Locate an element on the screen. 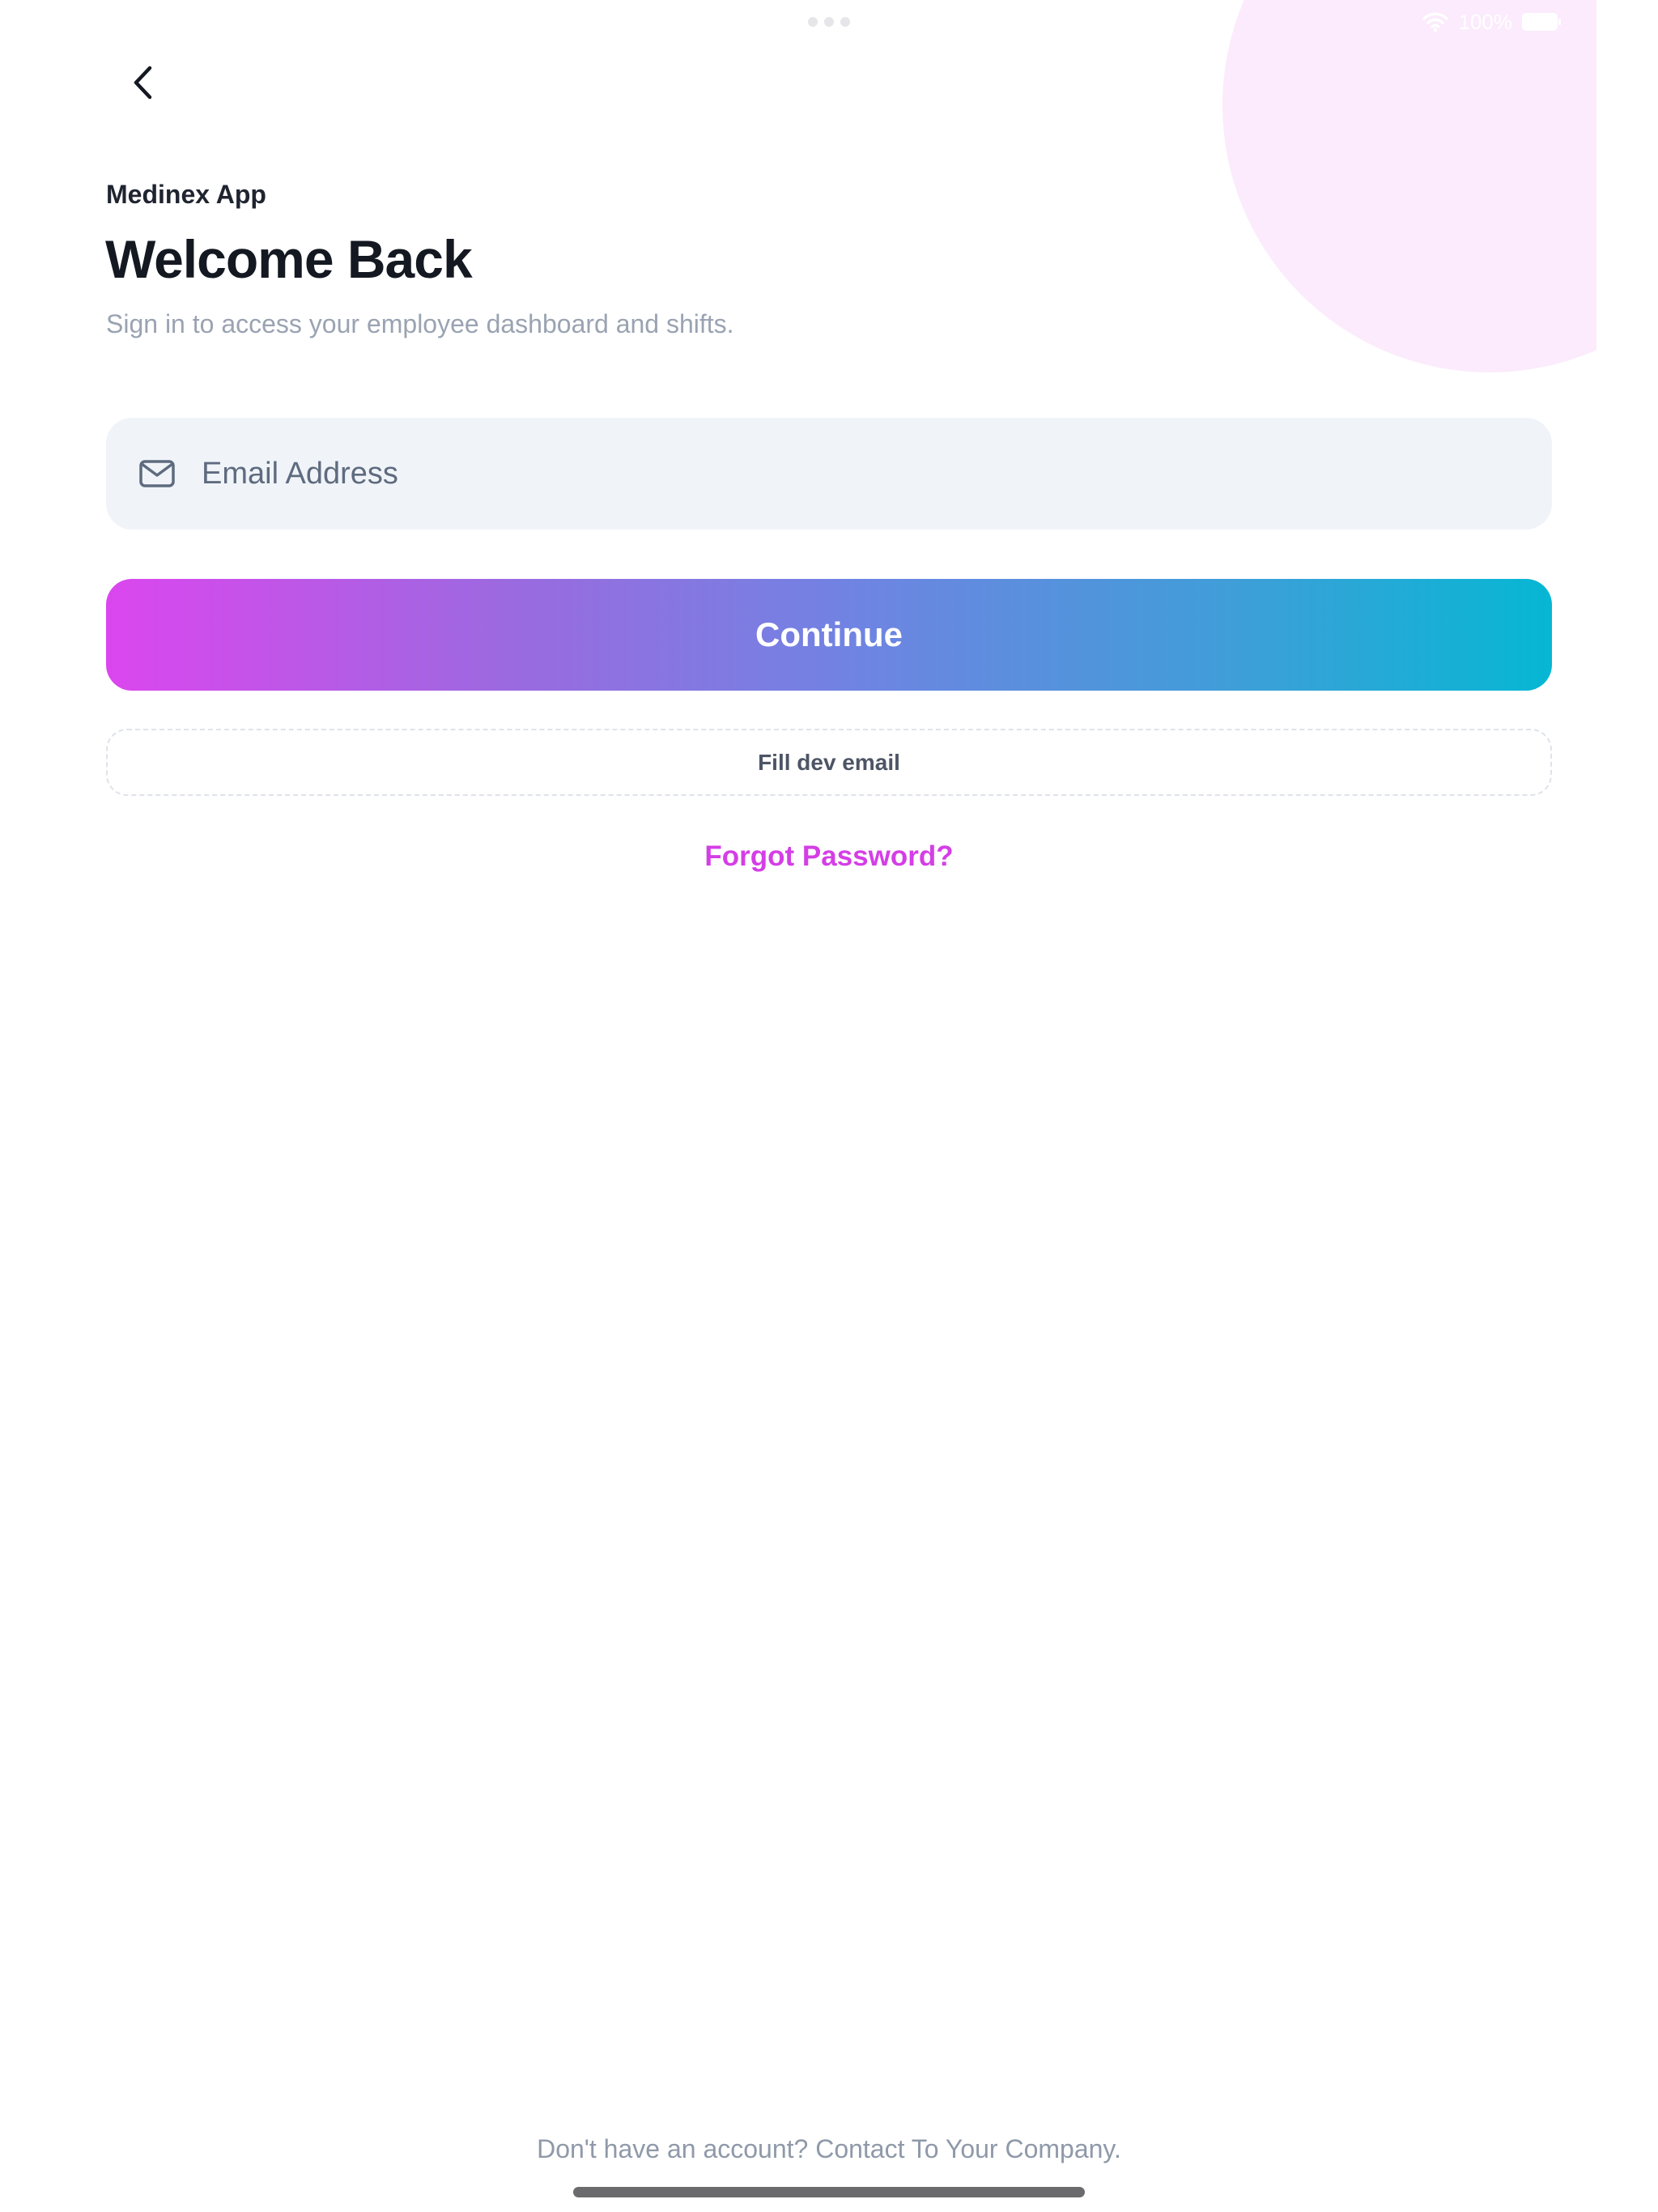 Image resolution: width=1658 pixels, height=2212 pixels. page-title: Welcome Back is located at coordinates (289, 259).